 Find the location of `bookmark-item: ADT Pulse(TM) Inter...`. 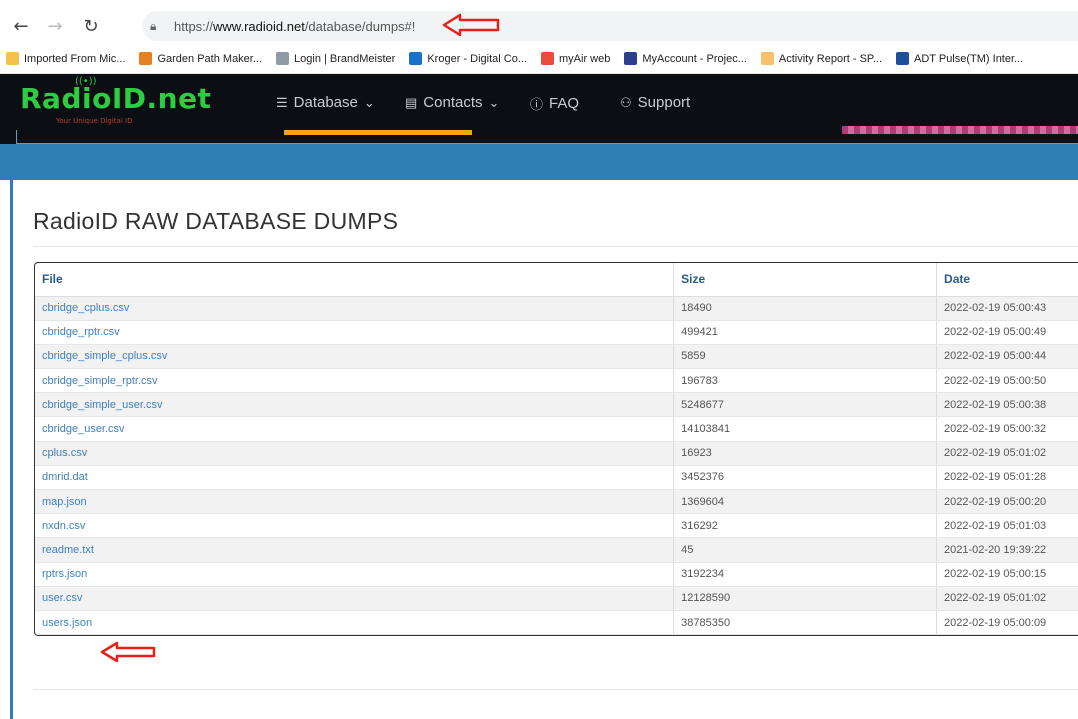

bookmark-item: ADT Pulse(TM) Inter... is located at coordinates (959, 58).